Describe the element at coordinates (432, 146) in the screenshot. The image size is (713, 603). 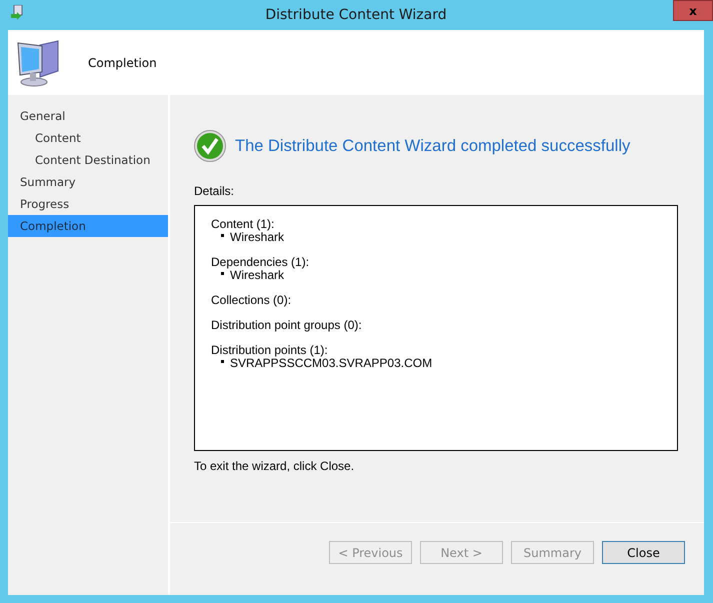
I see `success-message: The Distribute Content Wizard completed successfully` at that location.